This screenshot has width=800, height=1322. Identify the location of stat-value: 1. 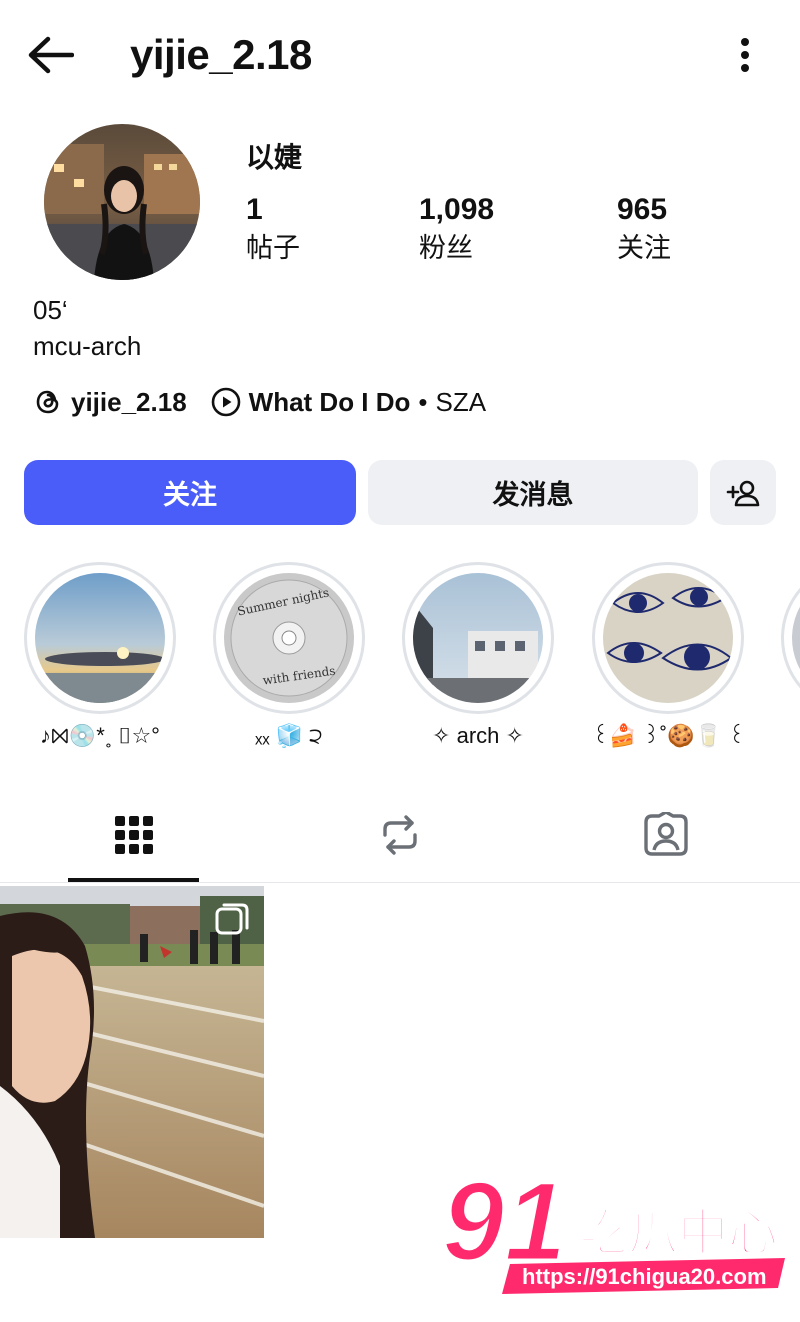
(254, 209).